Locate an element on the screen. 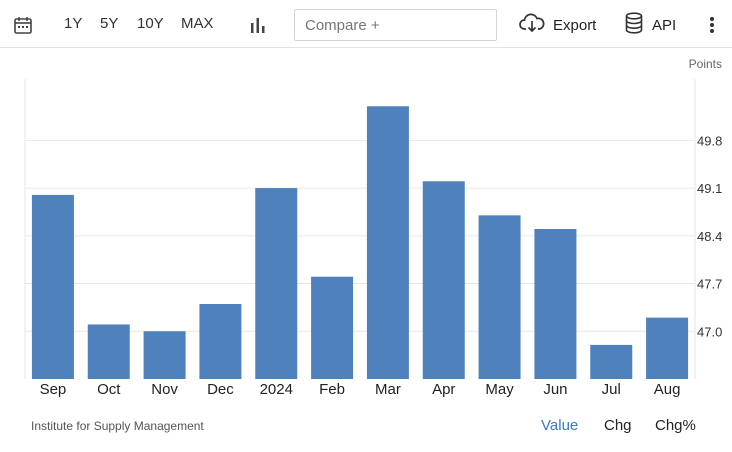 Image resolution: width=732 pixels, height=452 pixels. x-tick-label: Nov is located at coordinates (164, 389).